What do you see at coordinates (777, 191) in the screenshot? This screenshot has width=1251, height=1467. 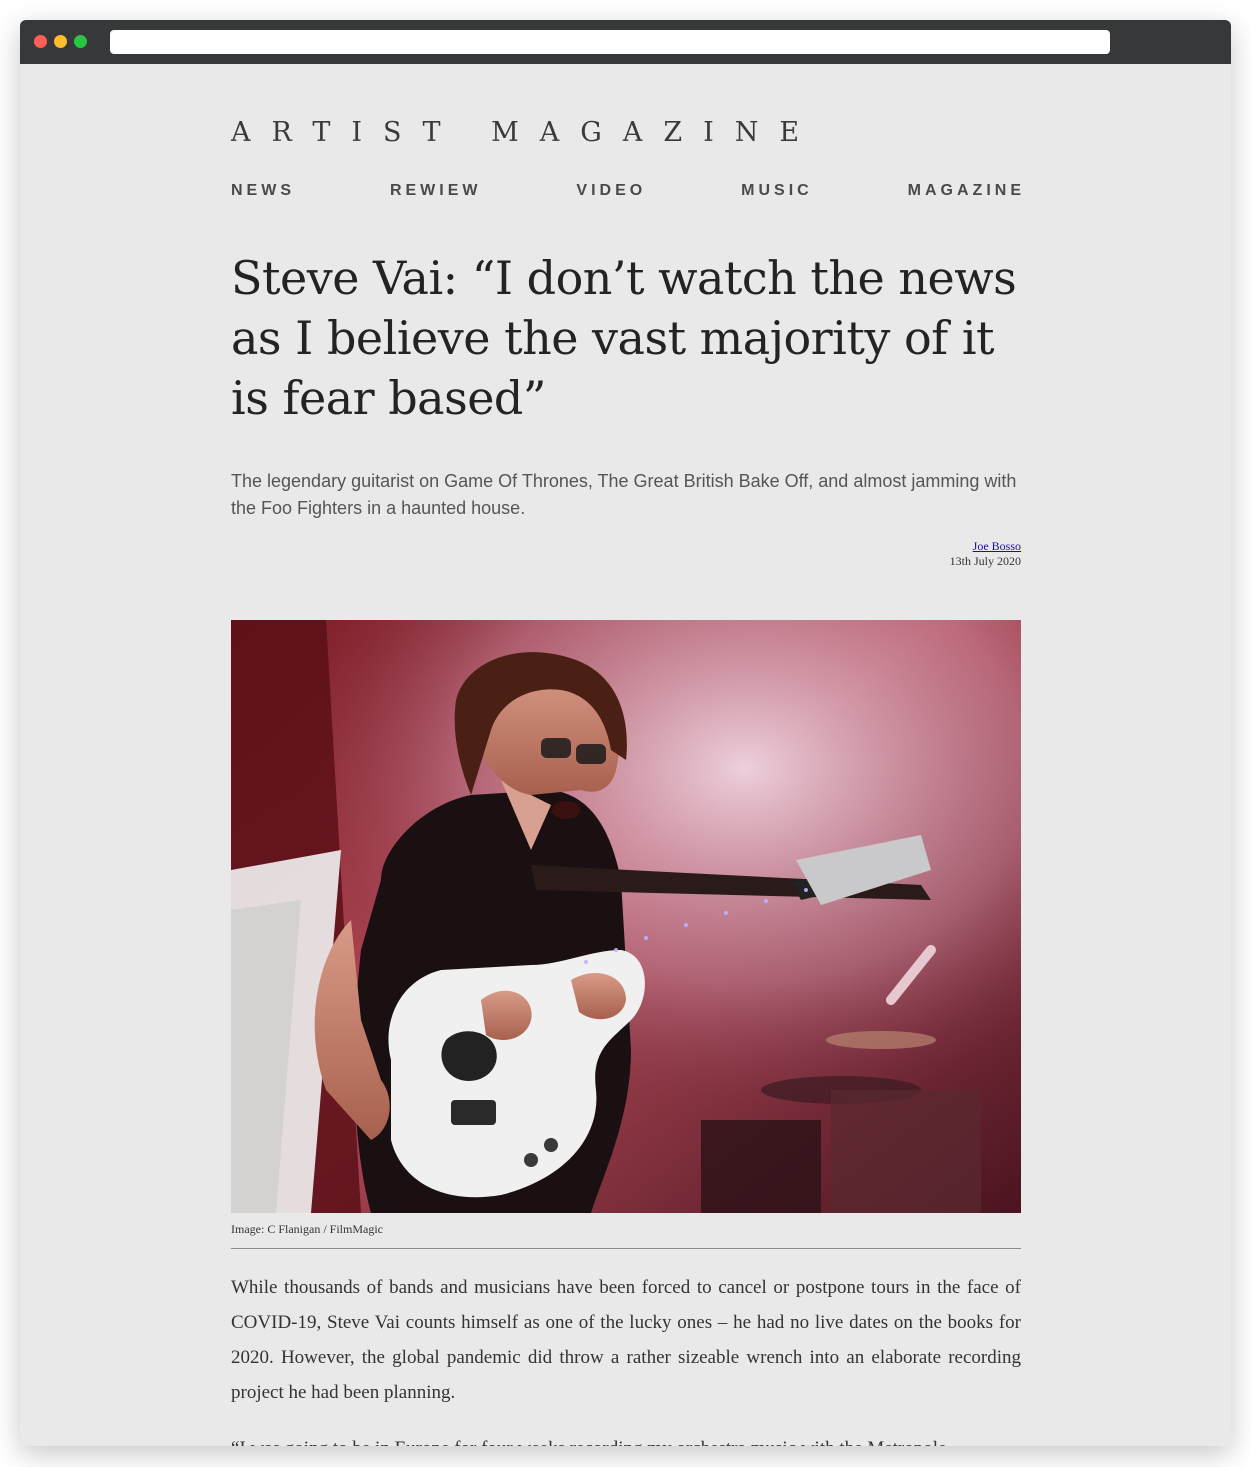 I see `nav-item-music: MUSIC` at bounding box center [777, 191].